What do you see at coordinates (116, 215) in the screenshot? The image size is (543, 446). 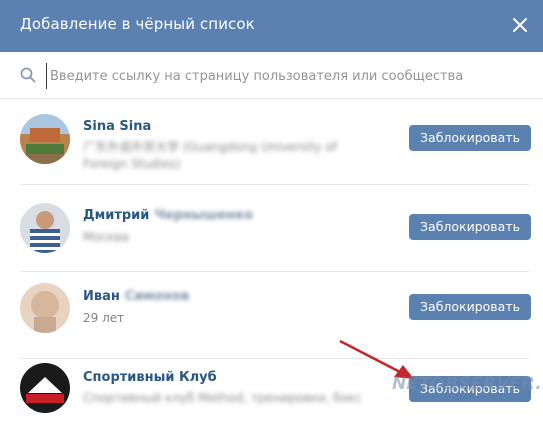 I see `user-first-name: Дмитрий` at bounding box center [116, 215].